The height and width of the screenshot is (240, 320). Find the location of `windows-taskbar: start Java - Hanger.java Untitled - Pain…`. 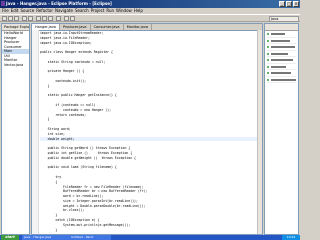

windows-taskbar: start Java - Hanger.java Untitled - Pain… is located at coordinates (150, 237).